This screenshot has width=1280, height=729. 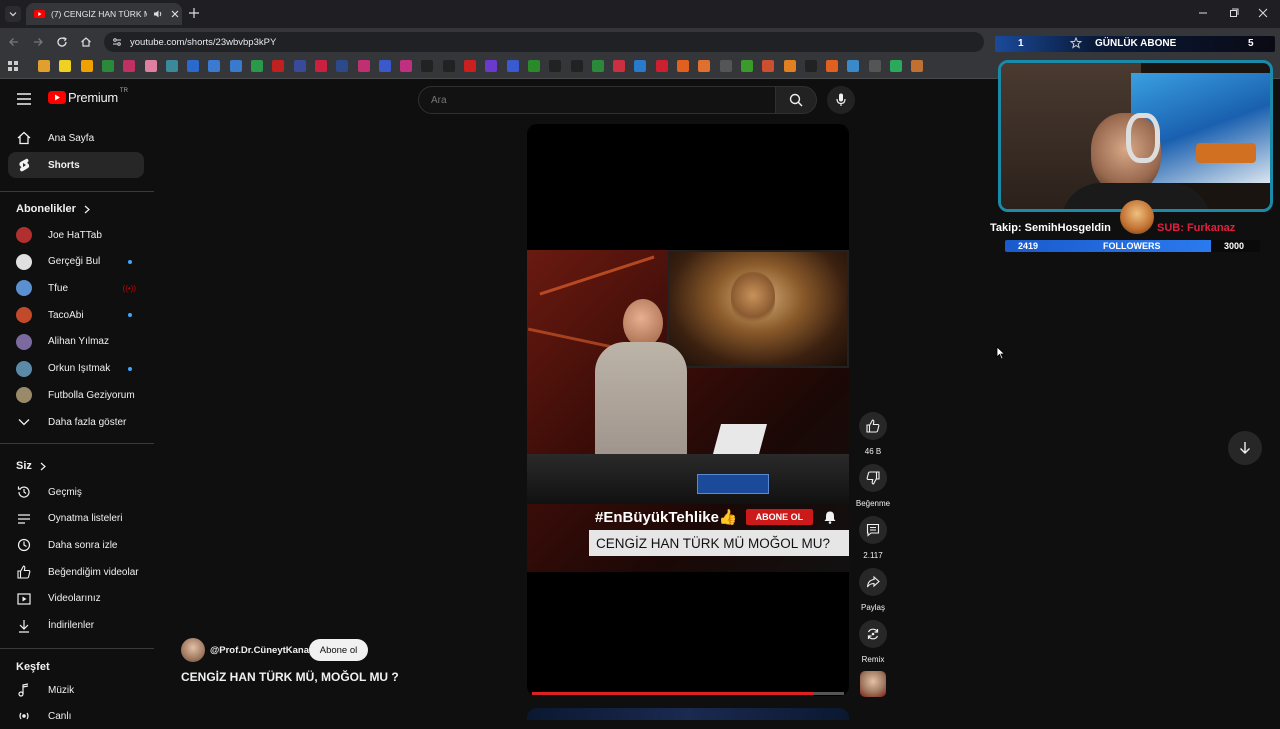 I want to click on sidebar-item-subscription: Tfue ((•)), so click(x=76, y=288).